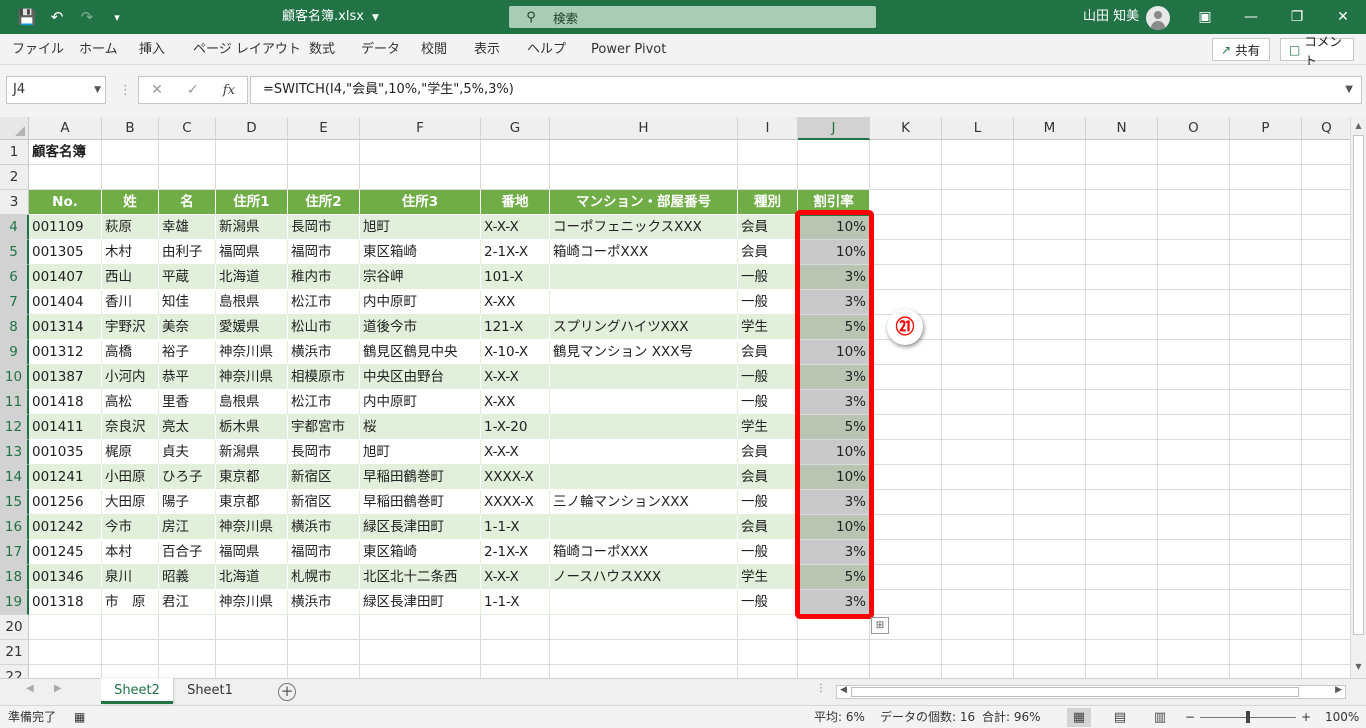 This screenshot has width=1366, height=728. Describe the element at coordinates (927, 717) in the screenshot. I see `status-count: データの個数: 16` at that location.